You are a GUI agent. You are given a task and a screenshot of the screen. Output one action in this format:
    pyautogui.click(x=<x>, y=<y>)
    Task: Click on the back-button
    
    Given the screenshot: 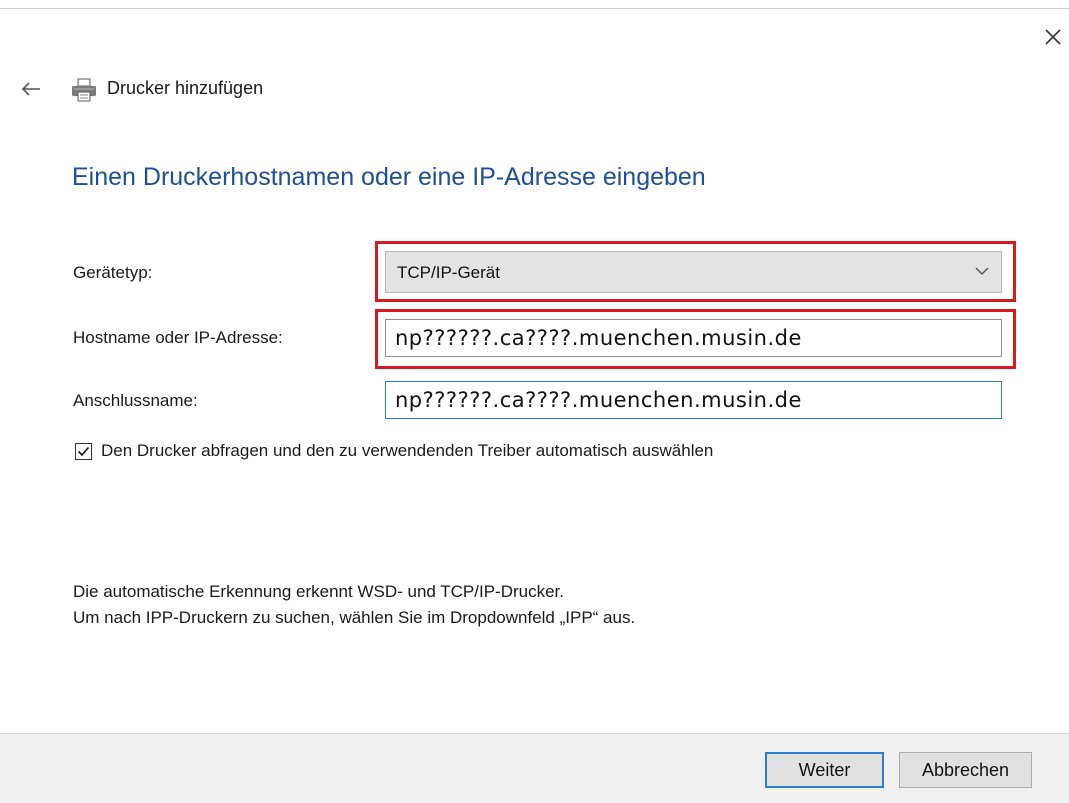 What is the action you would take?
    pyautogui.click(x=31, y=89)
    